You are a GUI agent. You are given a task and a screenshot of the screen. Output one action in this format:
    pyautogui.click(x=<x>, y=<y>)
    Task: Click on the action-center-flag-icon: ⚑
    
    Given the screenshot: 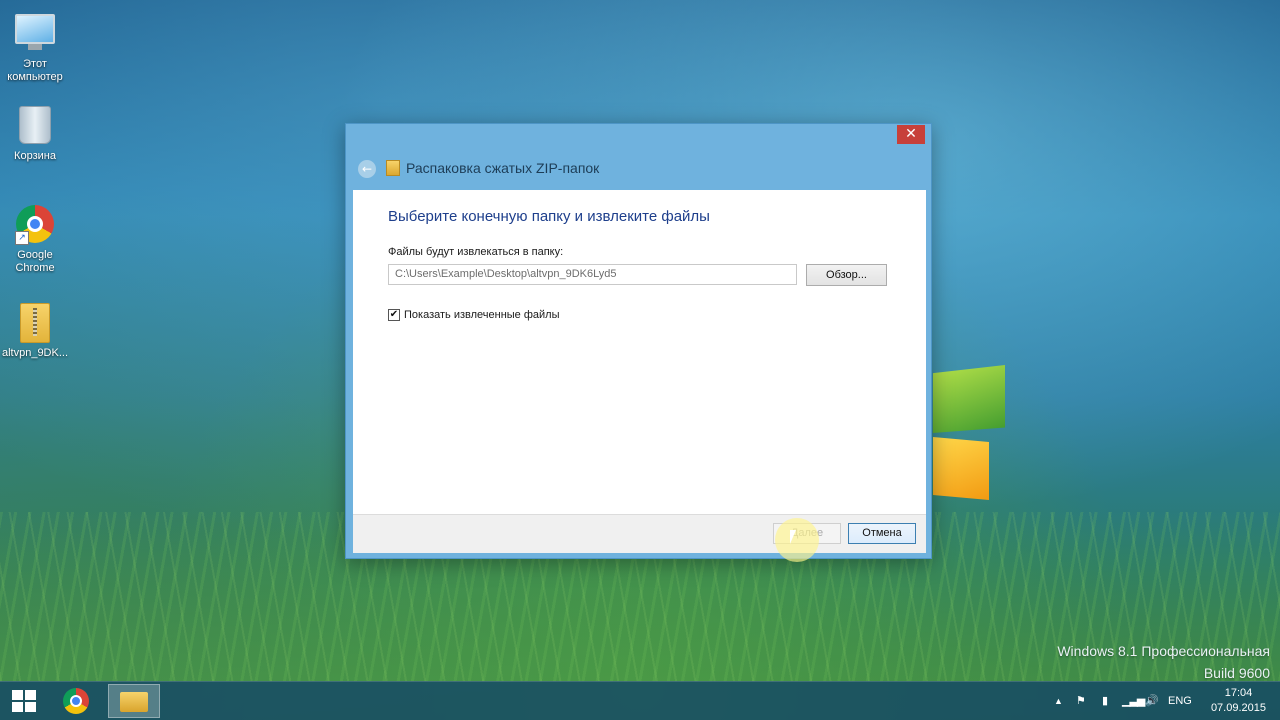 What is the action you would take?
    pyautogui.click(x=1081, y=701)
    